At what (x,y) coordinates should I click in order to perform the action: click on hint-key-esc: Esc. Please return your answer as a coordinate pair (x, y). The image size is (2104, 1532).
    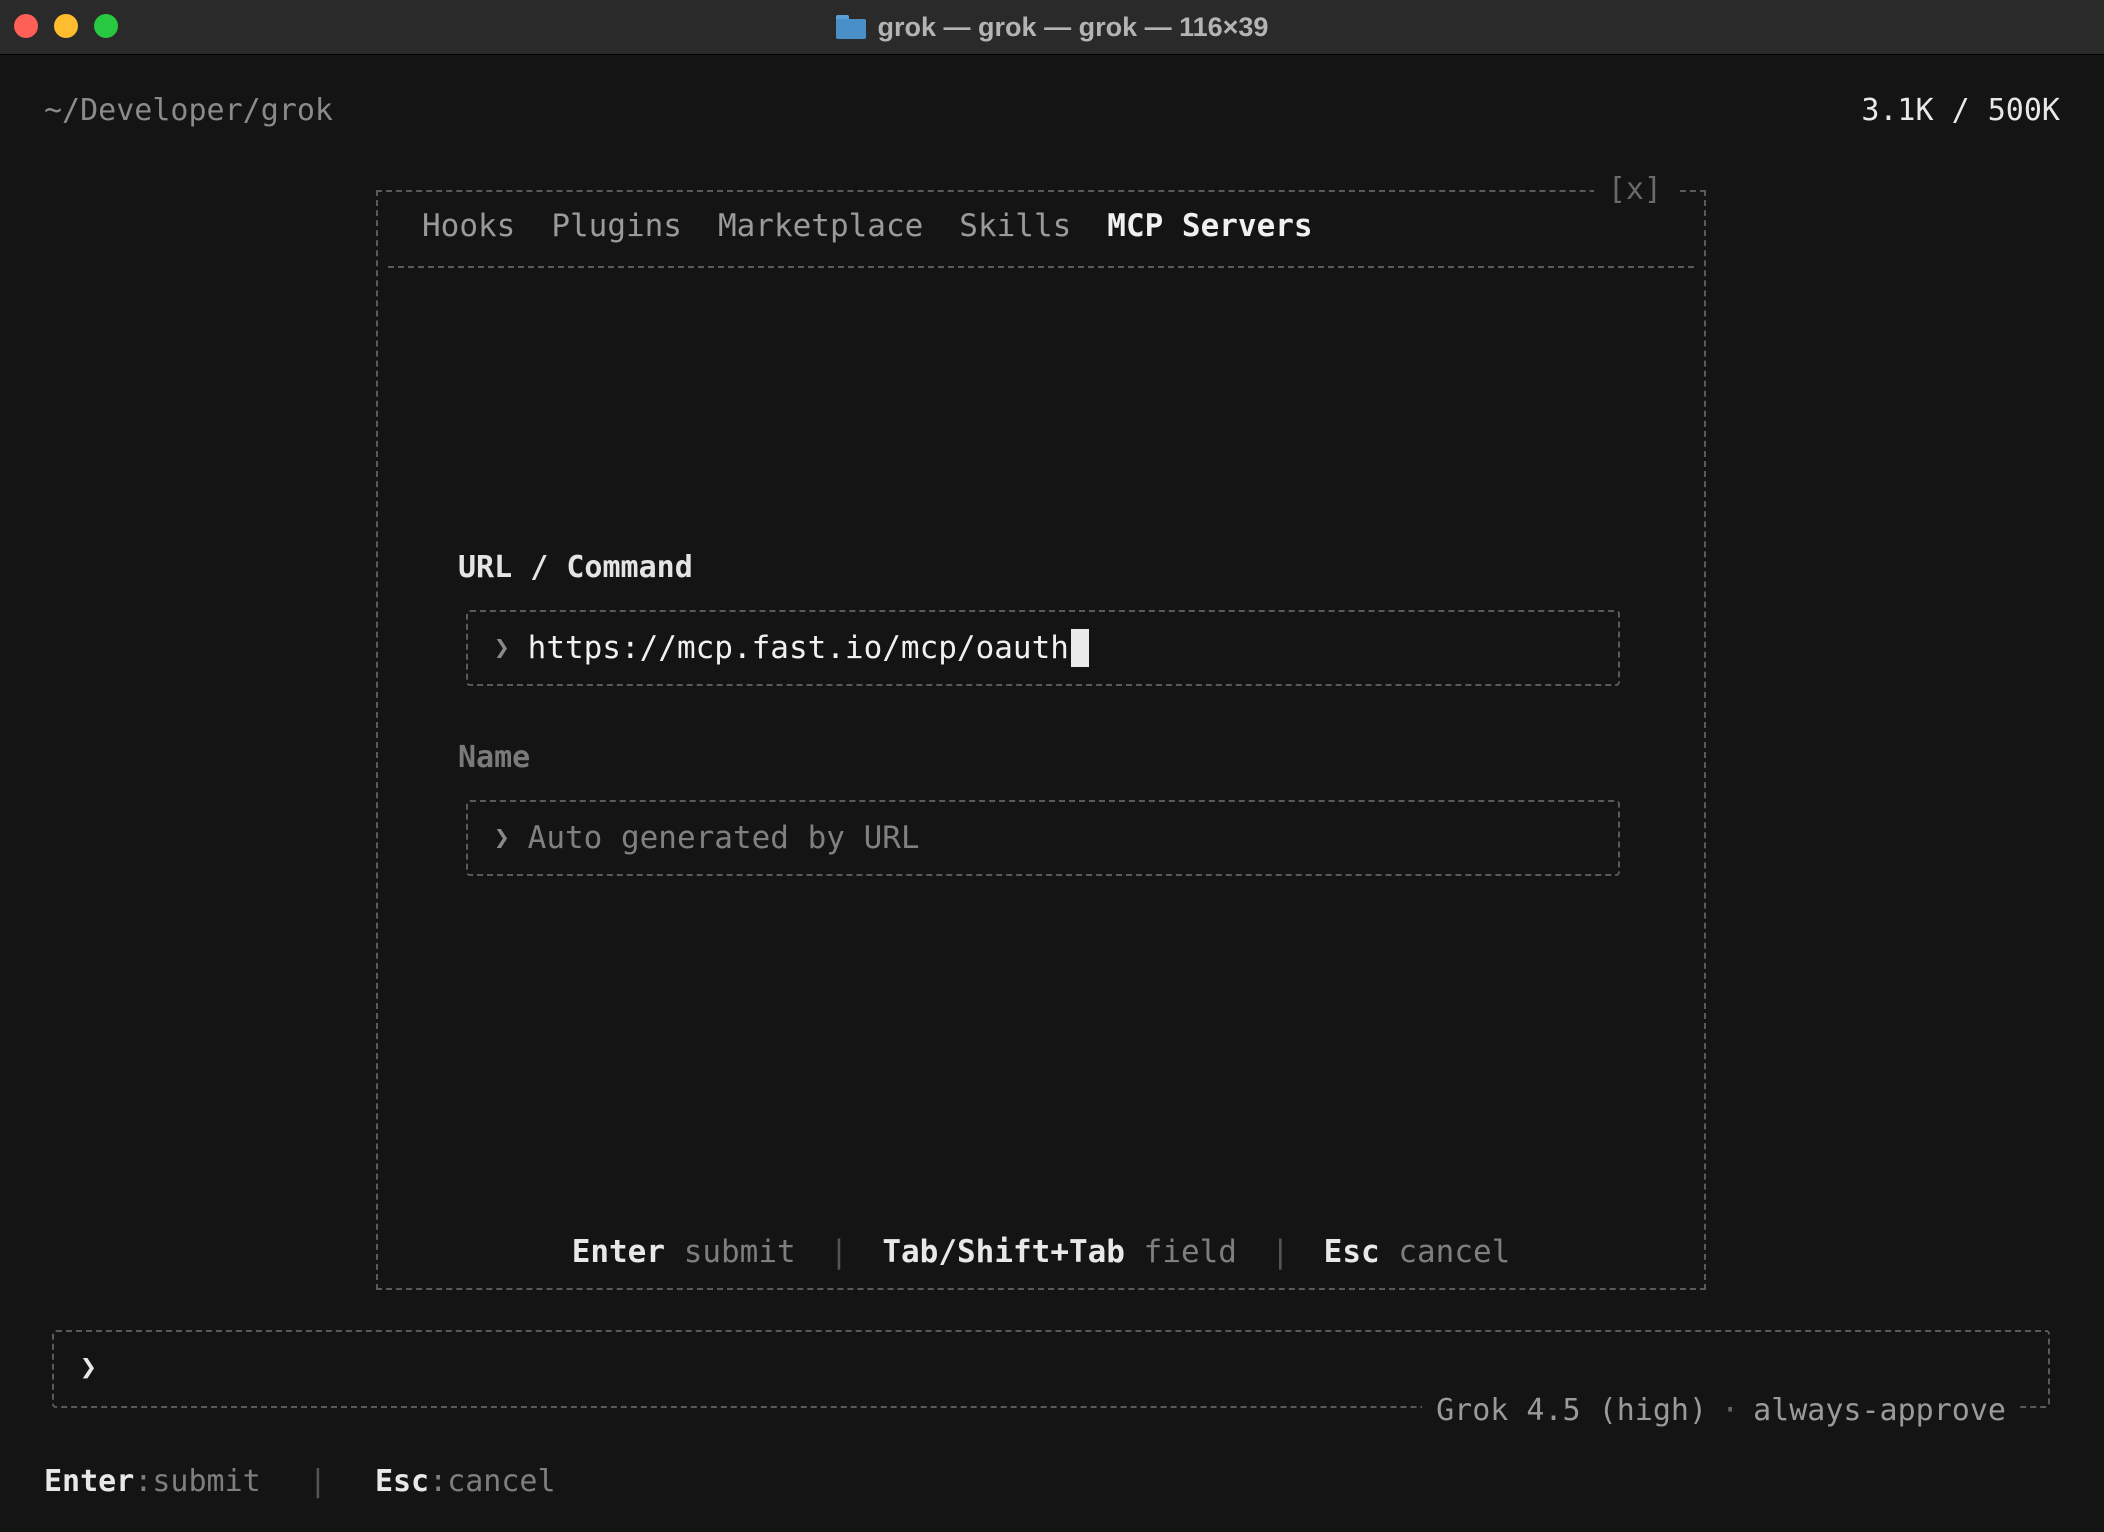
    Looking at the image, I should click on (1351, 1252).